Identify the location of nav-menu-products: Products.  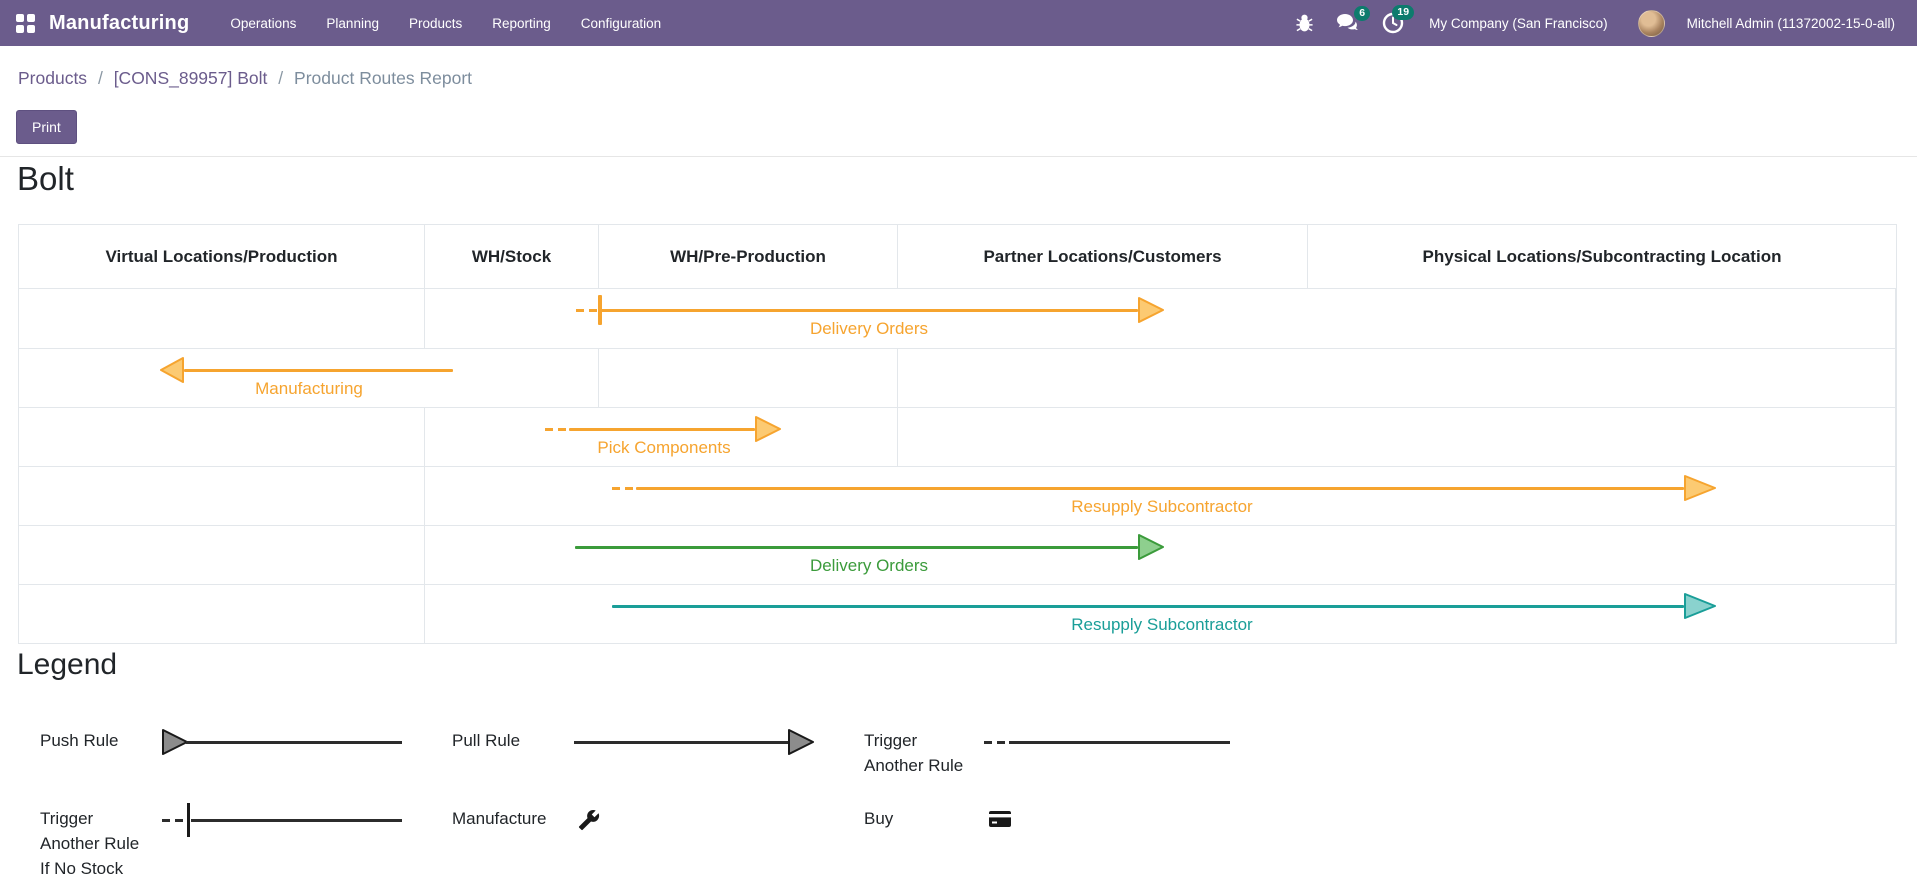
(435, 23).